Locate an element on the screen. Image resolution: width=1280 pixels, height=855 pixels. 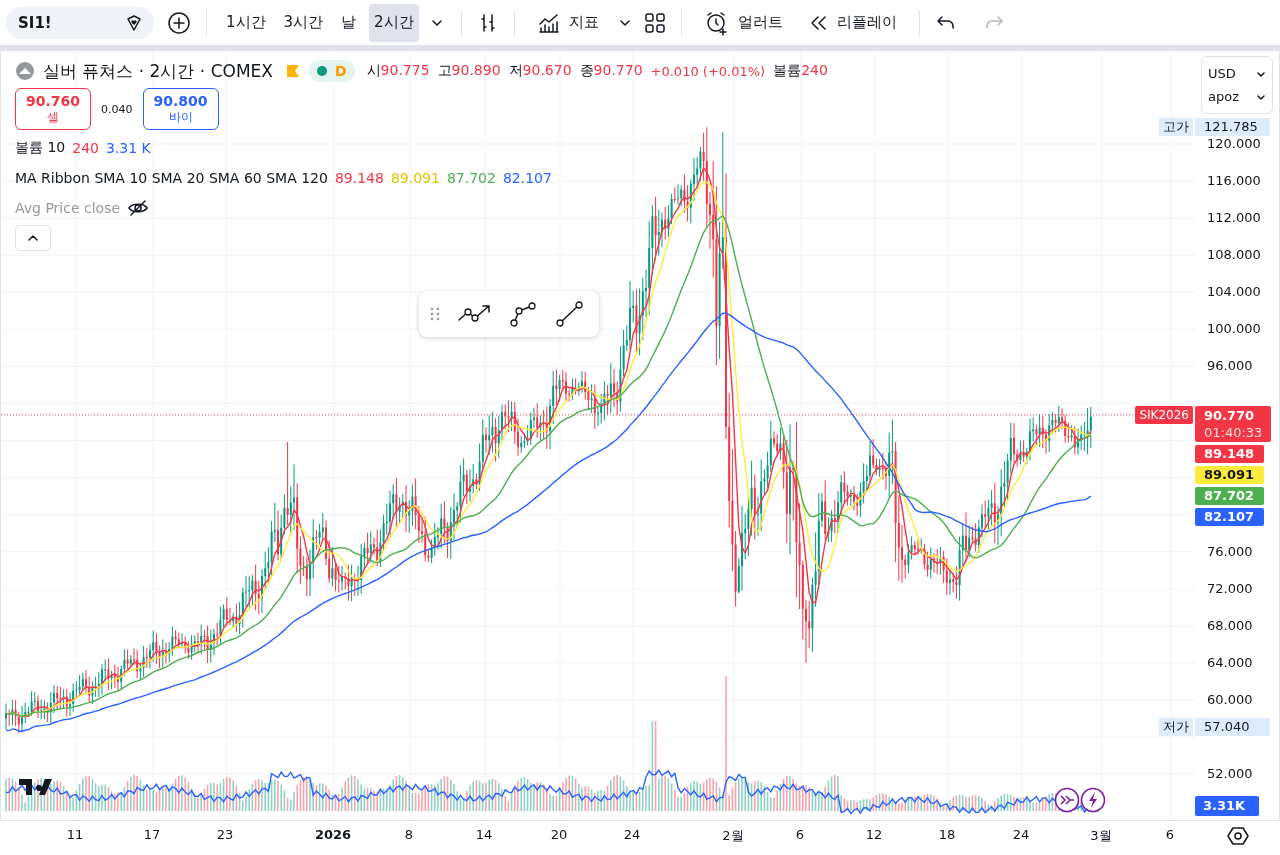
price-tick-label: 104.000 is located at coordinates (1234, 292).